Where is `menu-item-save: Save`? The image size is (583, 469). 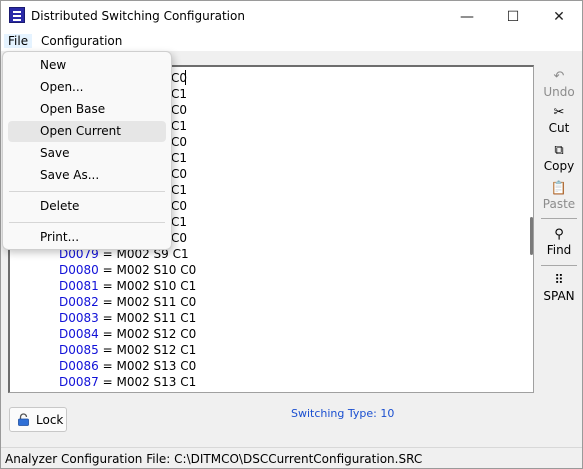
menu-item-save: Save is located at coordinates (87, 153).